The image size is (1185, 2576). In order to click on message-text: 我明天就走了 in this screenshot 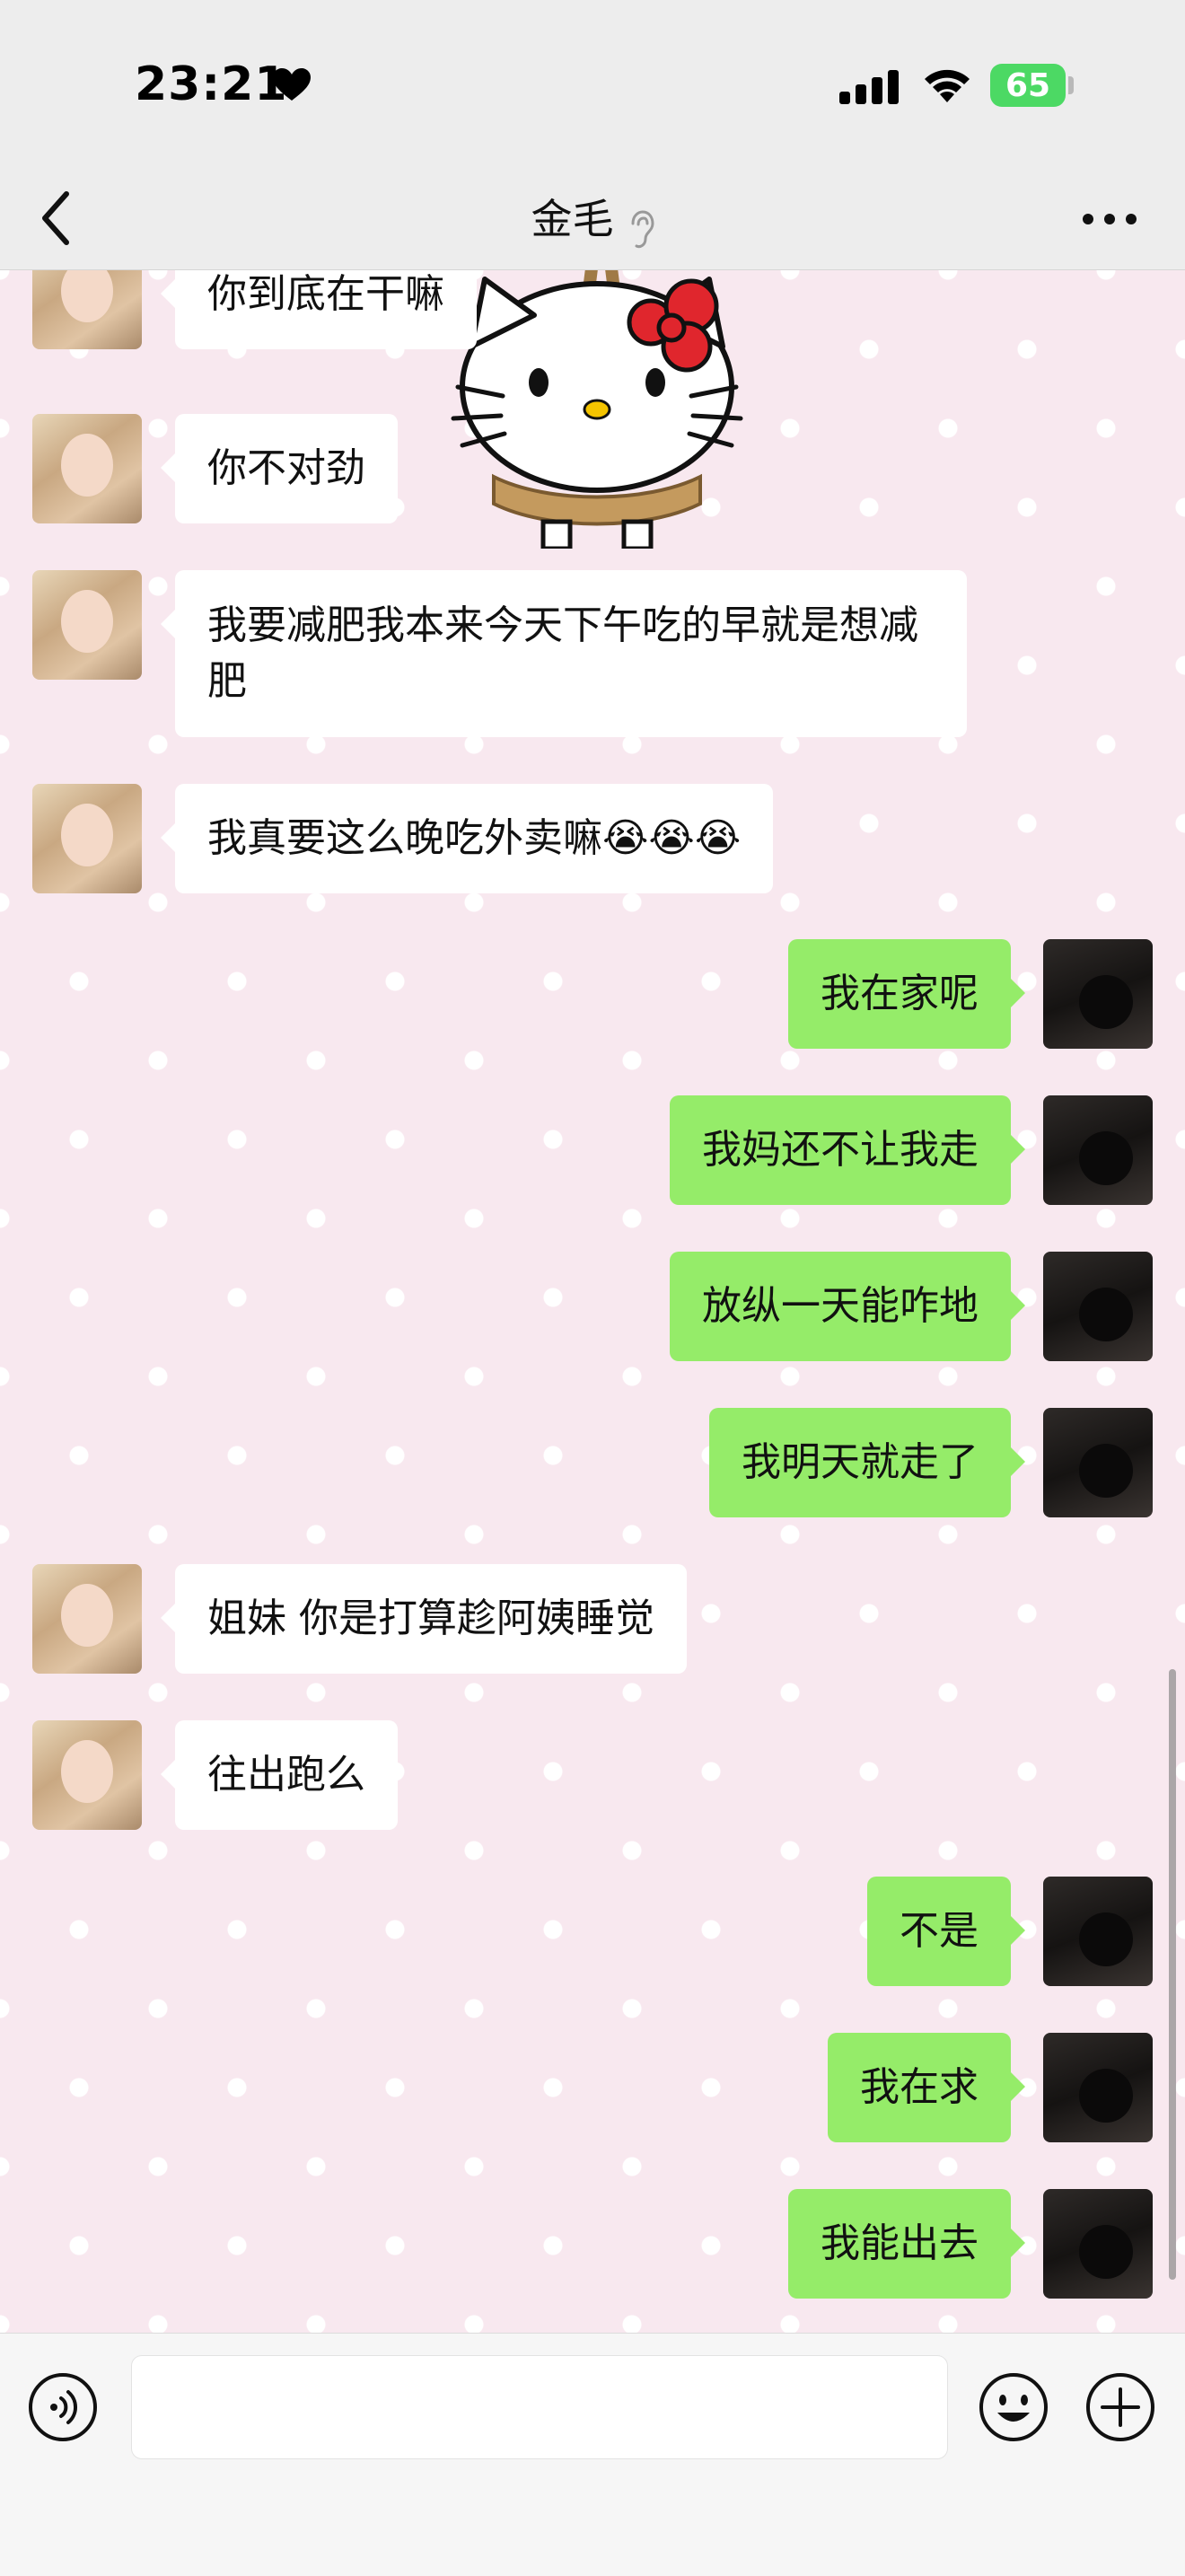, I will do `click(860, 1462)`.